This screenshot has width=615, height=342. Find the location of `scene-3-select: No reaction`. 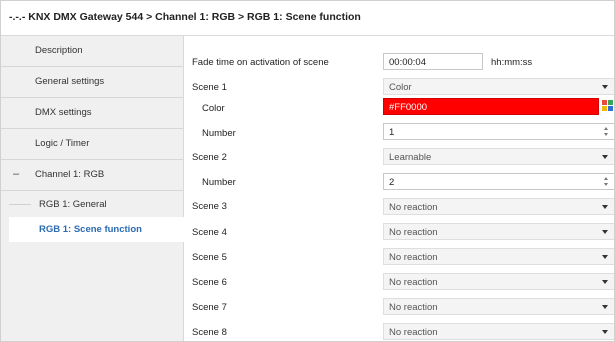

scene-3-select: No reaction is located at coordinates (498, 206).